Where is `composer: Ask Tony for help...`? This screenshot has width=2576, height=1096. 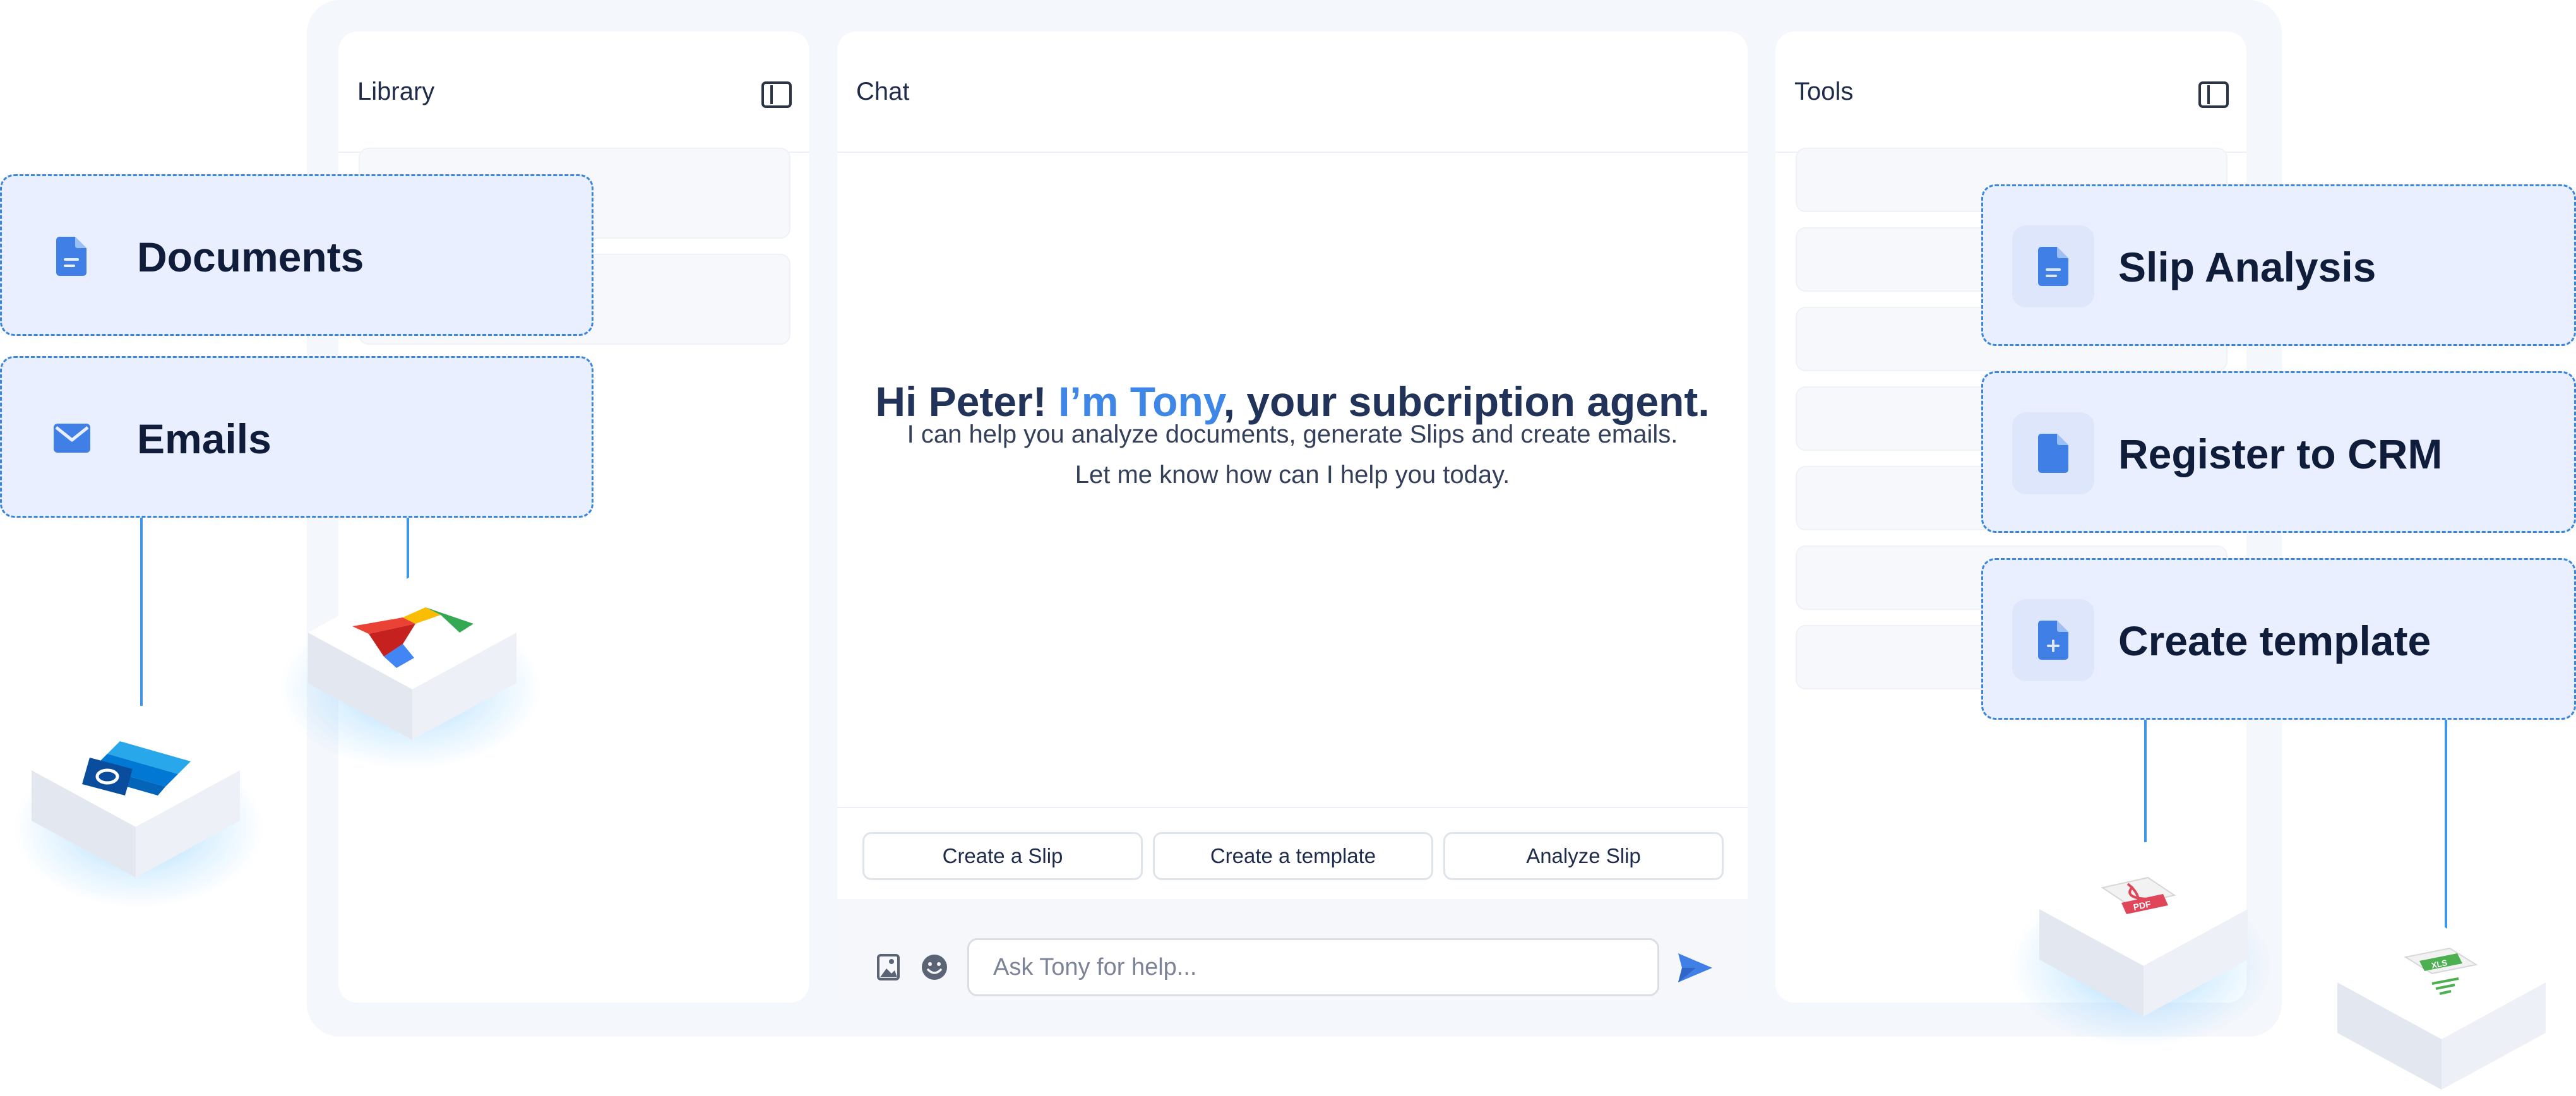
composer: Ask Tony for help... is located at coordinates (1292, 951).